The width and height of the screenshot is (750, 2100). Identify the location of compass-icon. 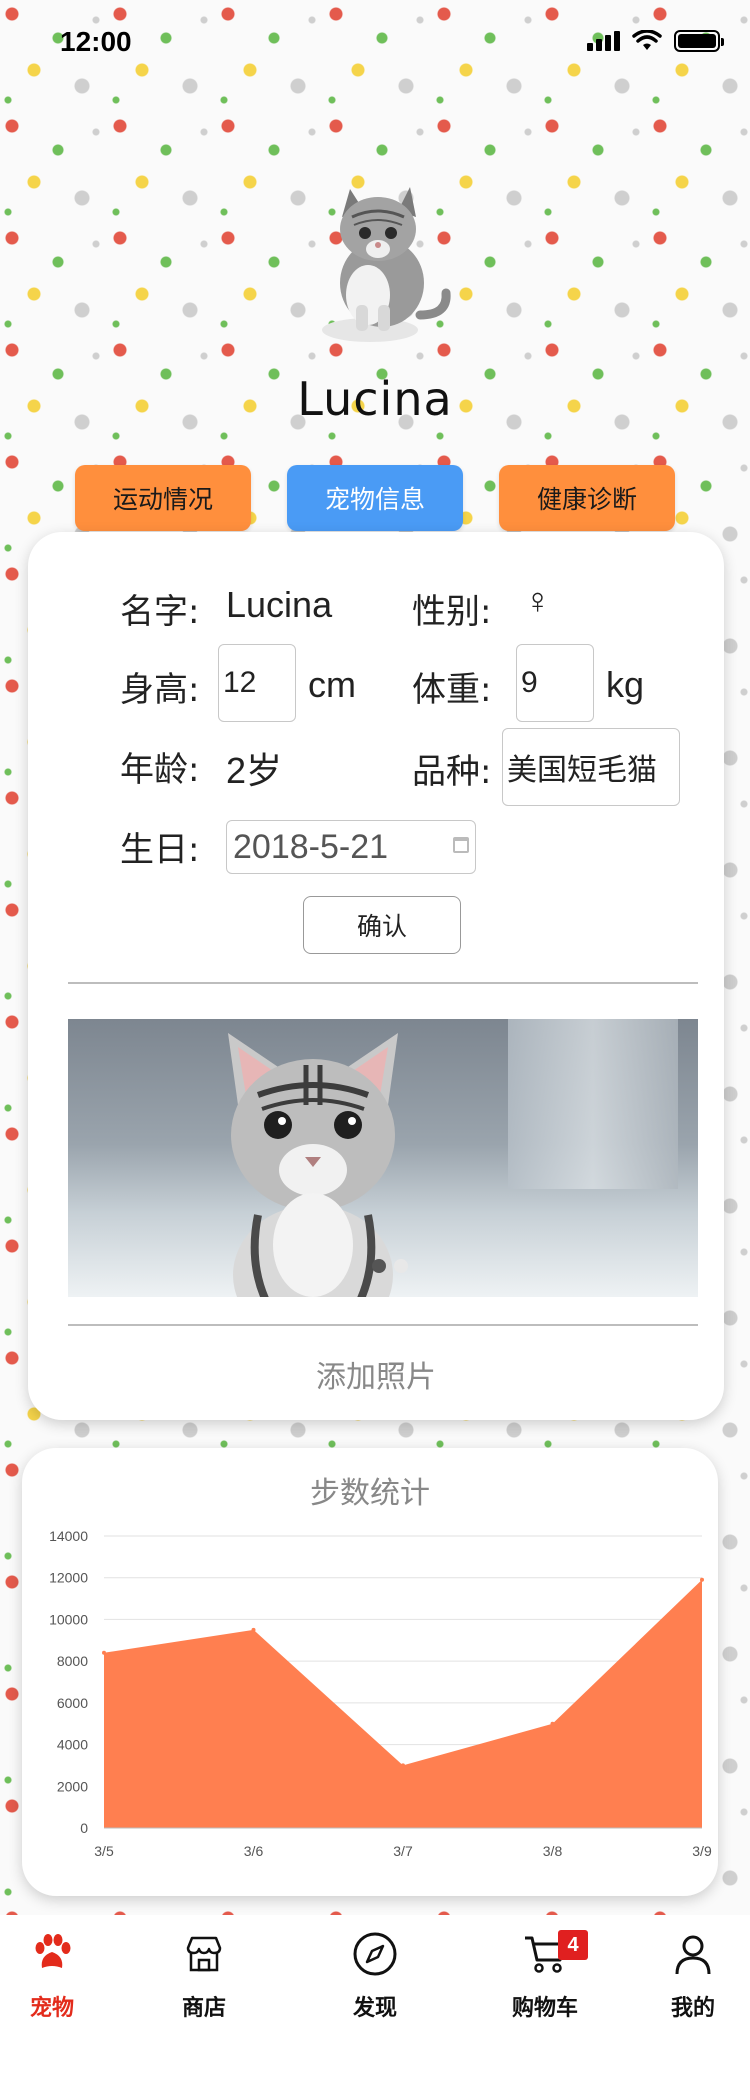
(375, 1954).